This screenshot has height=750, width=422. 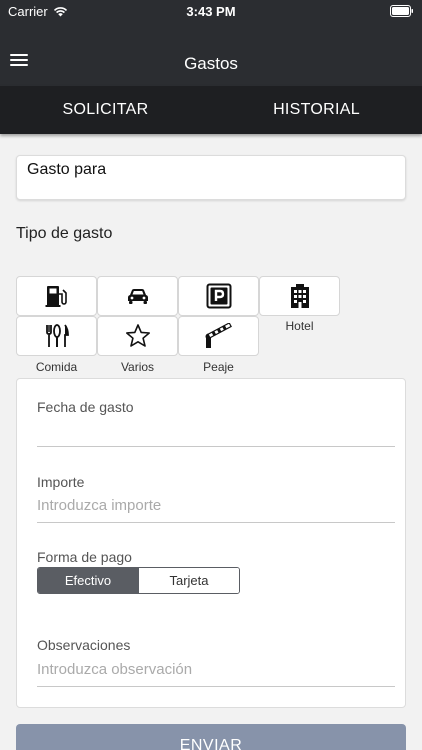 I want to click on battery-icon, so click(x=401, y=11).